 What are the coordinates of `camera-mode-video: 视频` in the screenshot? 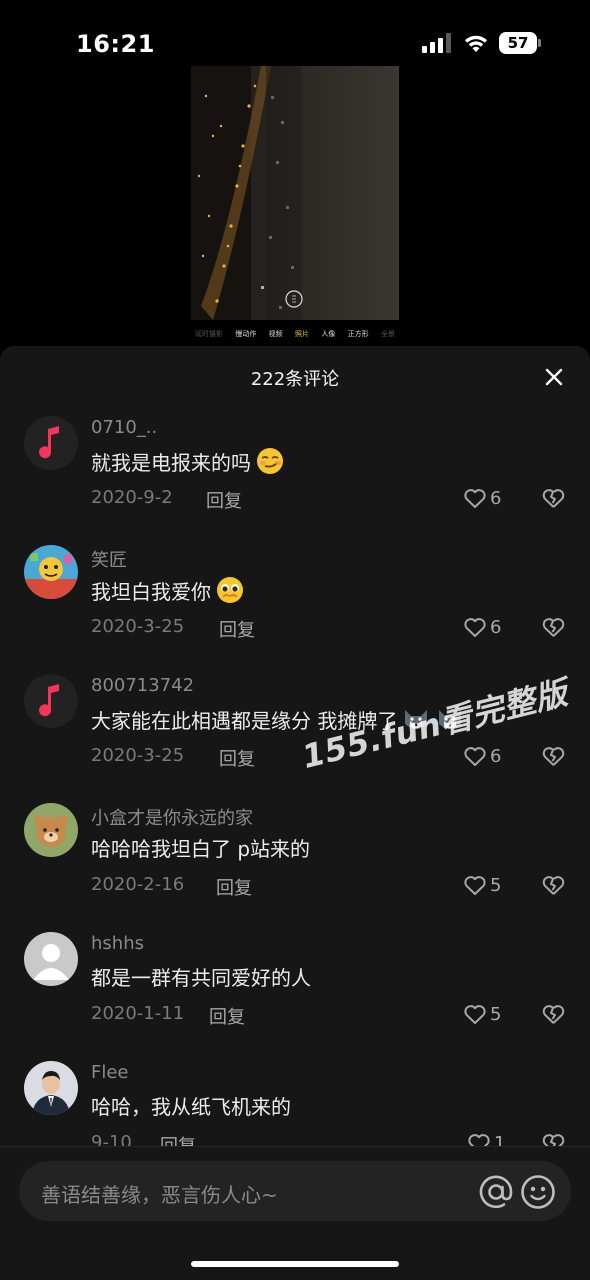 It's located at (275, 334).